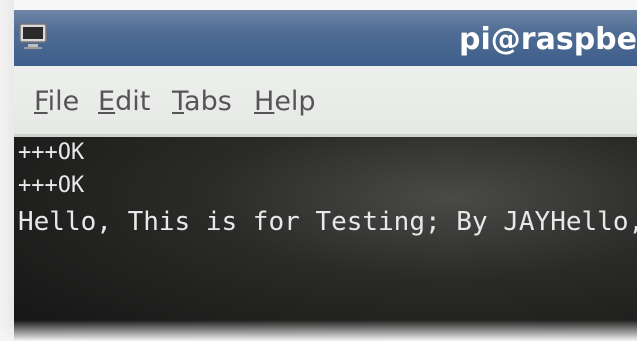  What do you see at coordinates (34, 36) in the screenshot?
I see `terminal-app-icon` at bounding box center [34, 36].